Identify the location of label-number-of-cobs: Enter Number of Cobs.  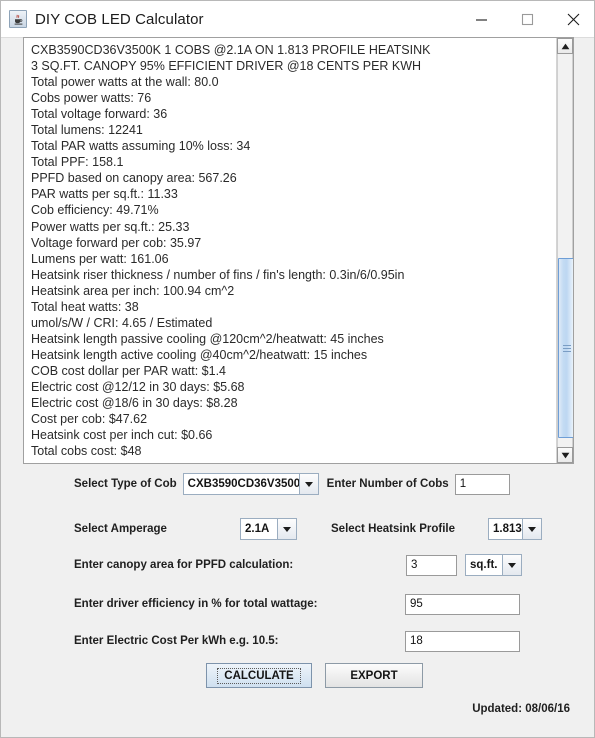
(387, 484).